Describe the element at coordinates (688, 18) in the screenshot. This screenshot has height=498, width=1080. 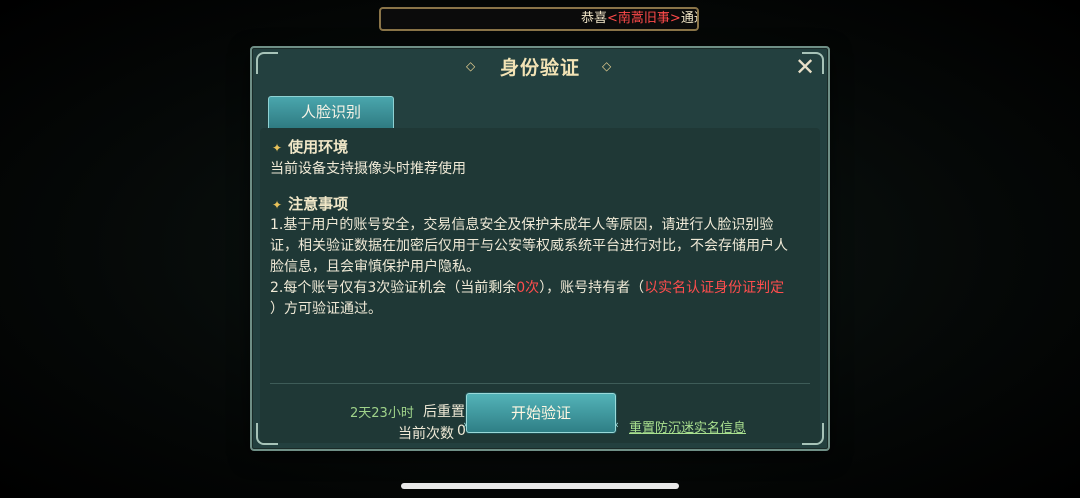
I see `marquee-suffix: 通过` at that location.